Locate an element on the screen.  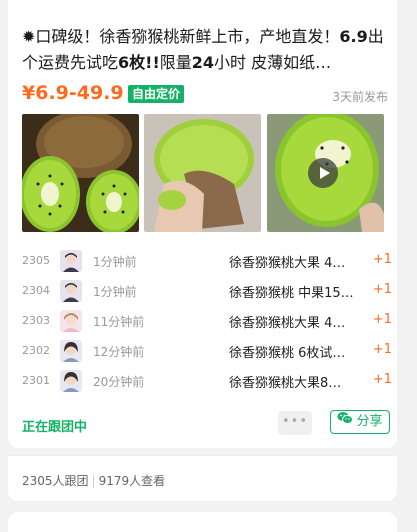
order-number: 2303 is located at coordinates (36, 320).